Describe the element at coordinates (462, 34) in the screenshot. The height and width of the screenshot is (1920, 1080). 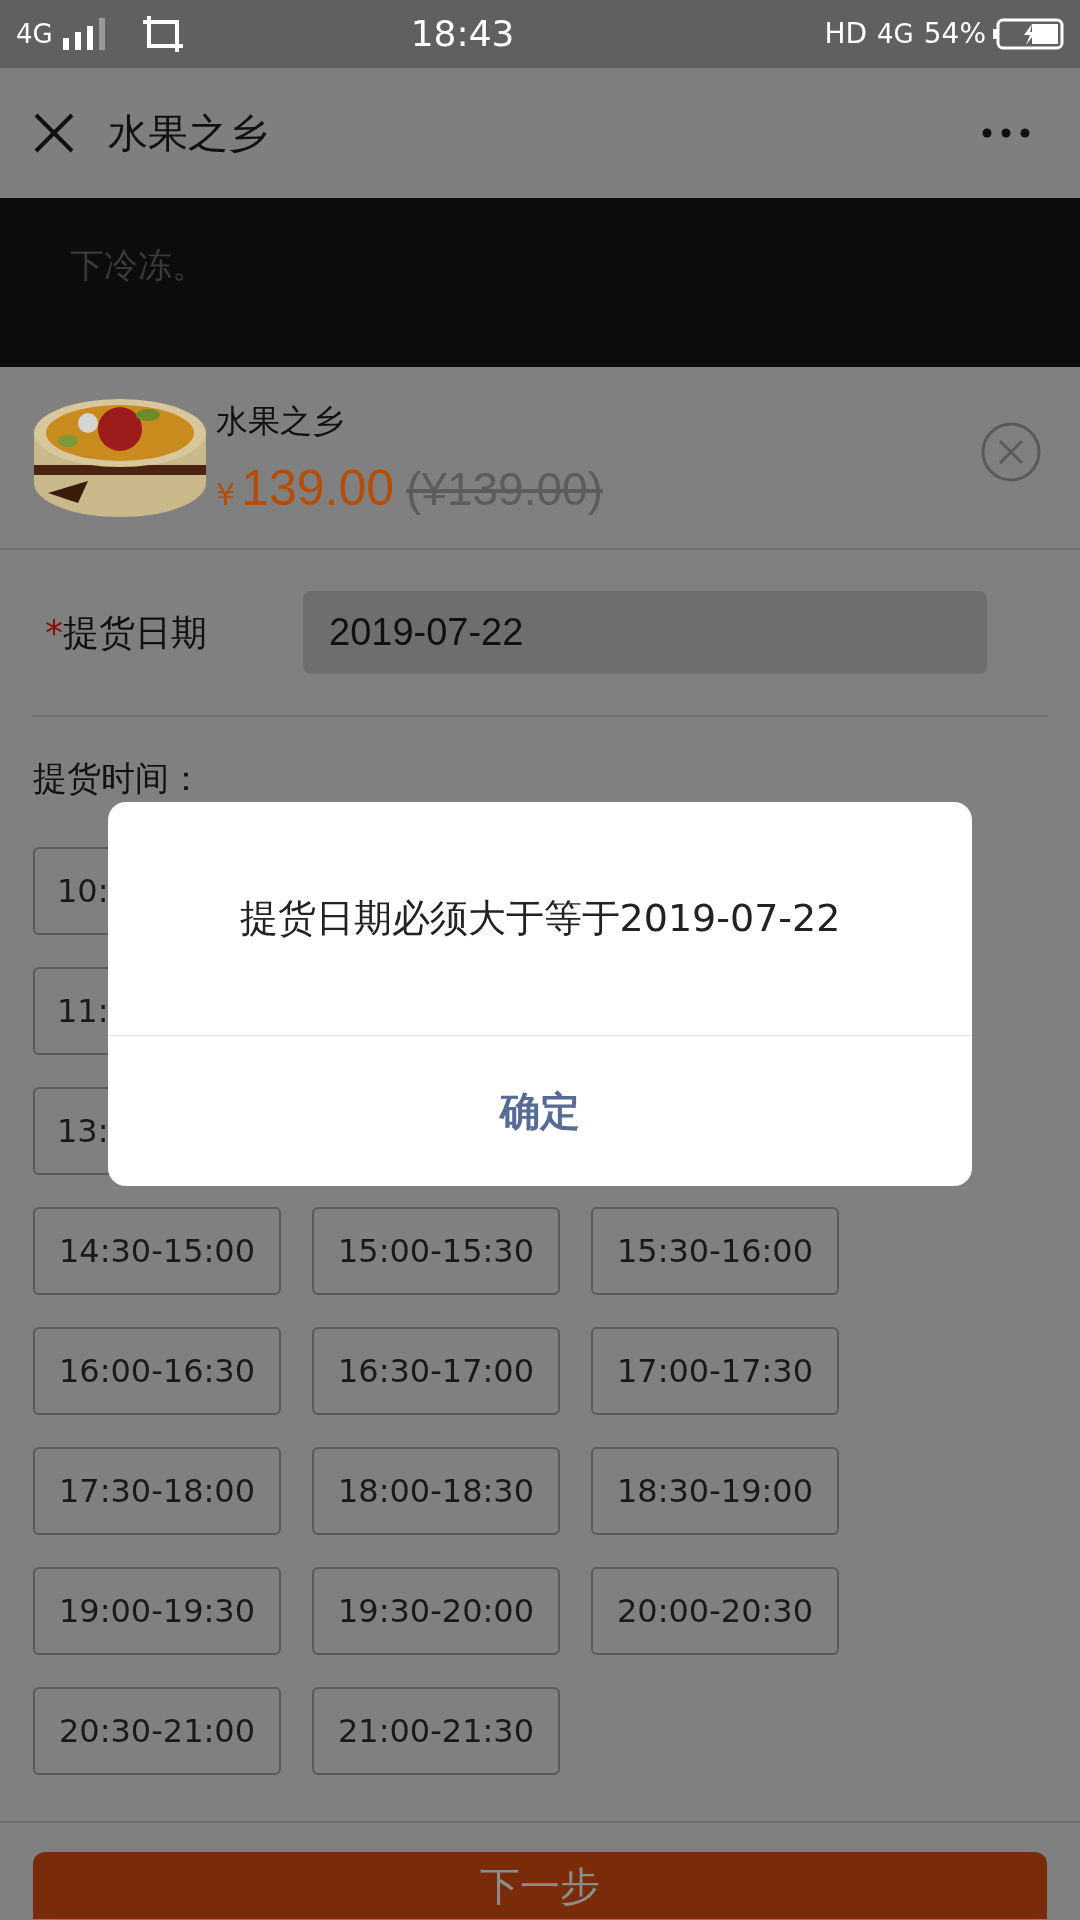
I see `clock: 18:43` at that location.